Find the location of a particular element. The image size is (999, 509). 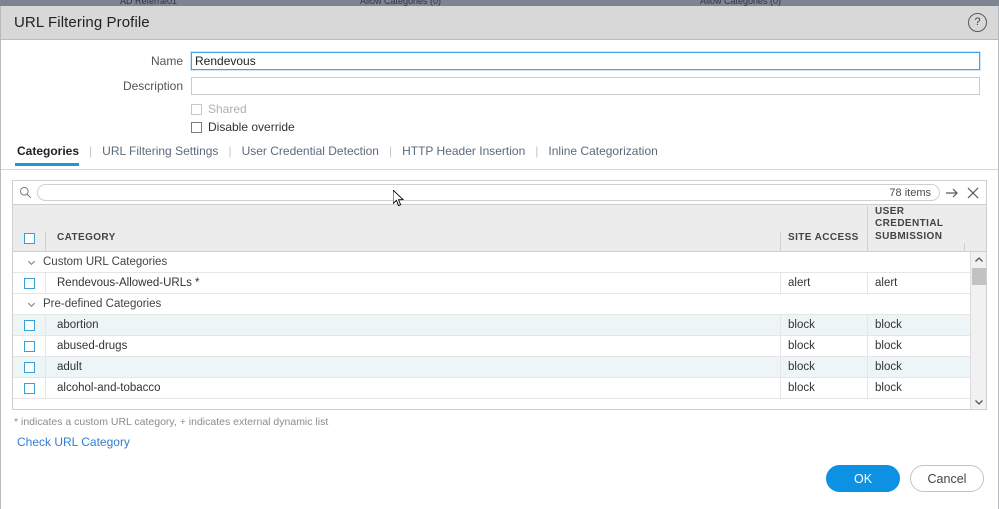

search-input: 78 items is located at coordinates (488, 192).